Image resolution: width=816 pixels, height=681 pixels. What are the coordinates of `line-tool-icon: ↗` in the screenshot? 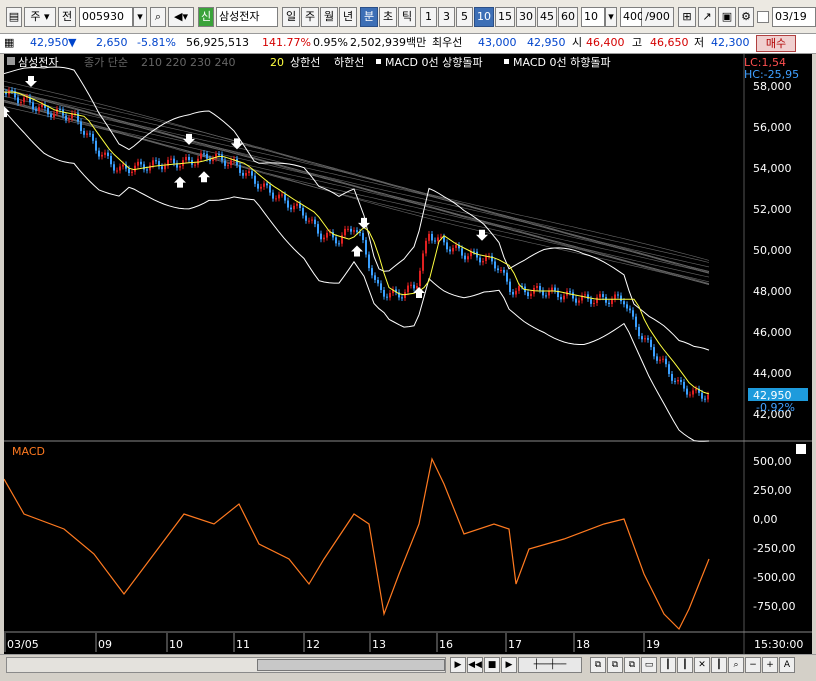 It's located at (707, 17).